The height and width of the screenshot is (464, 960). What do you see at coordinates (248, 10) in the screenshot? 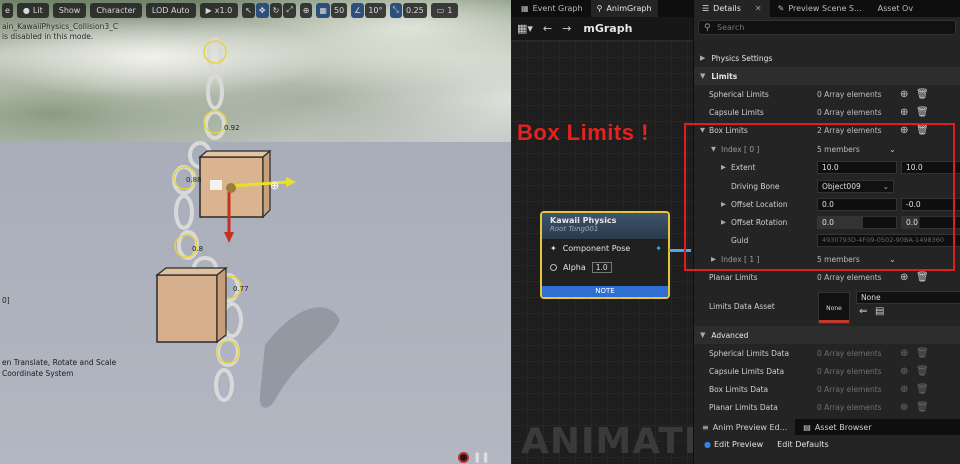
I see `select-mode-button: ↖` at bounding box center [248, 10].